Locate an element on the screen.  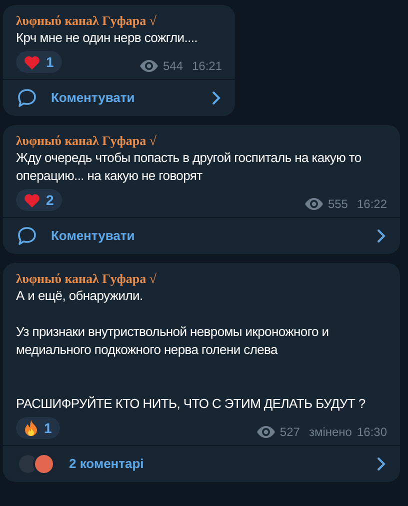
view-count: 544 is located at coordinates (172, 66).